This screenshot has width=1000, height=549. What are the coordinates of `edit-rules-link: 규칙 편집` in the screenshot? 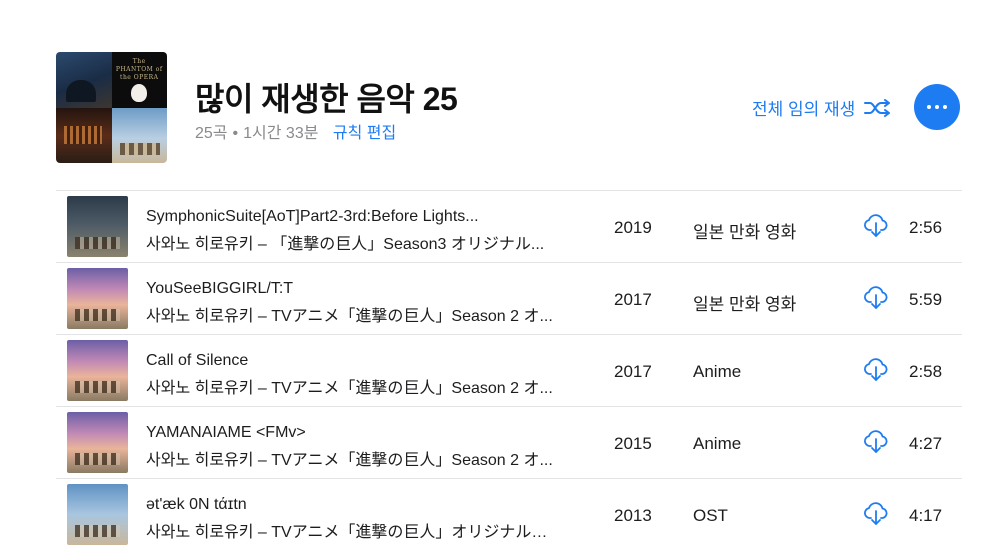 It's located at (364, 133).